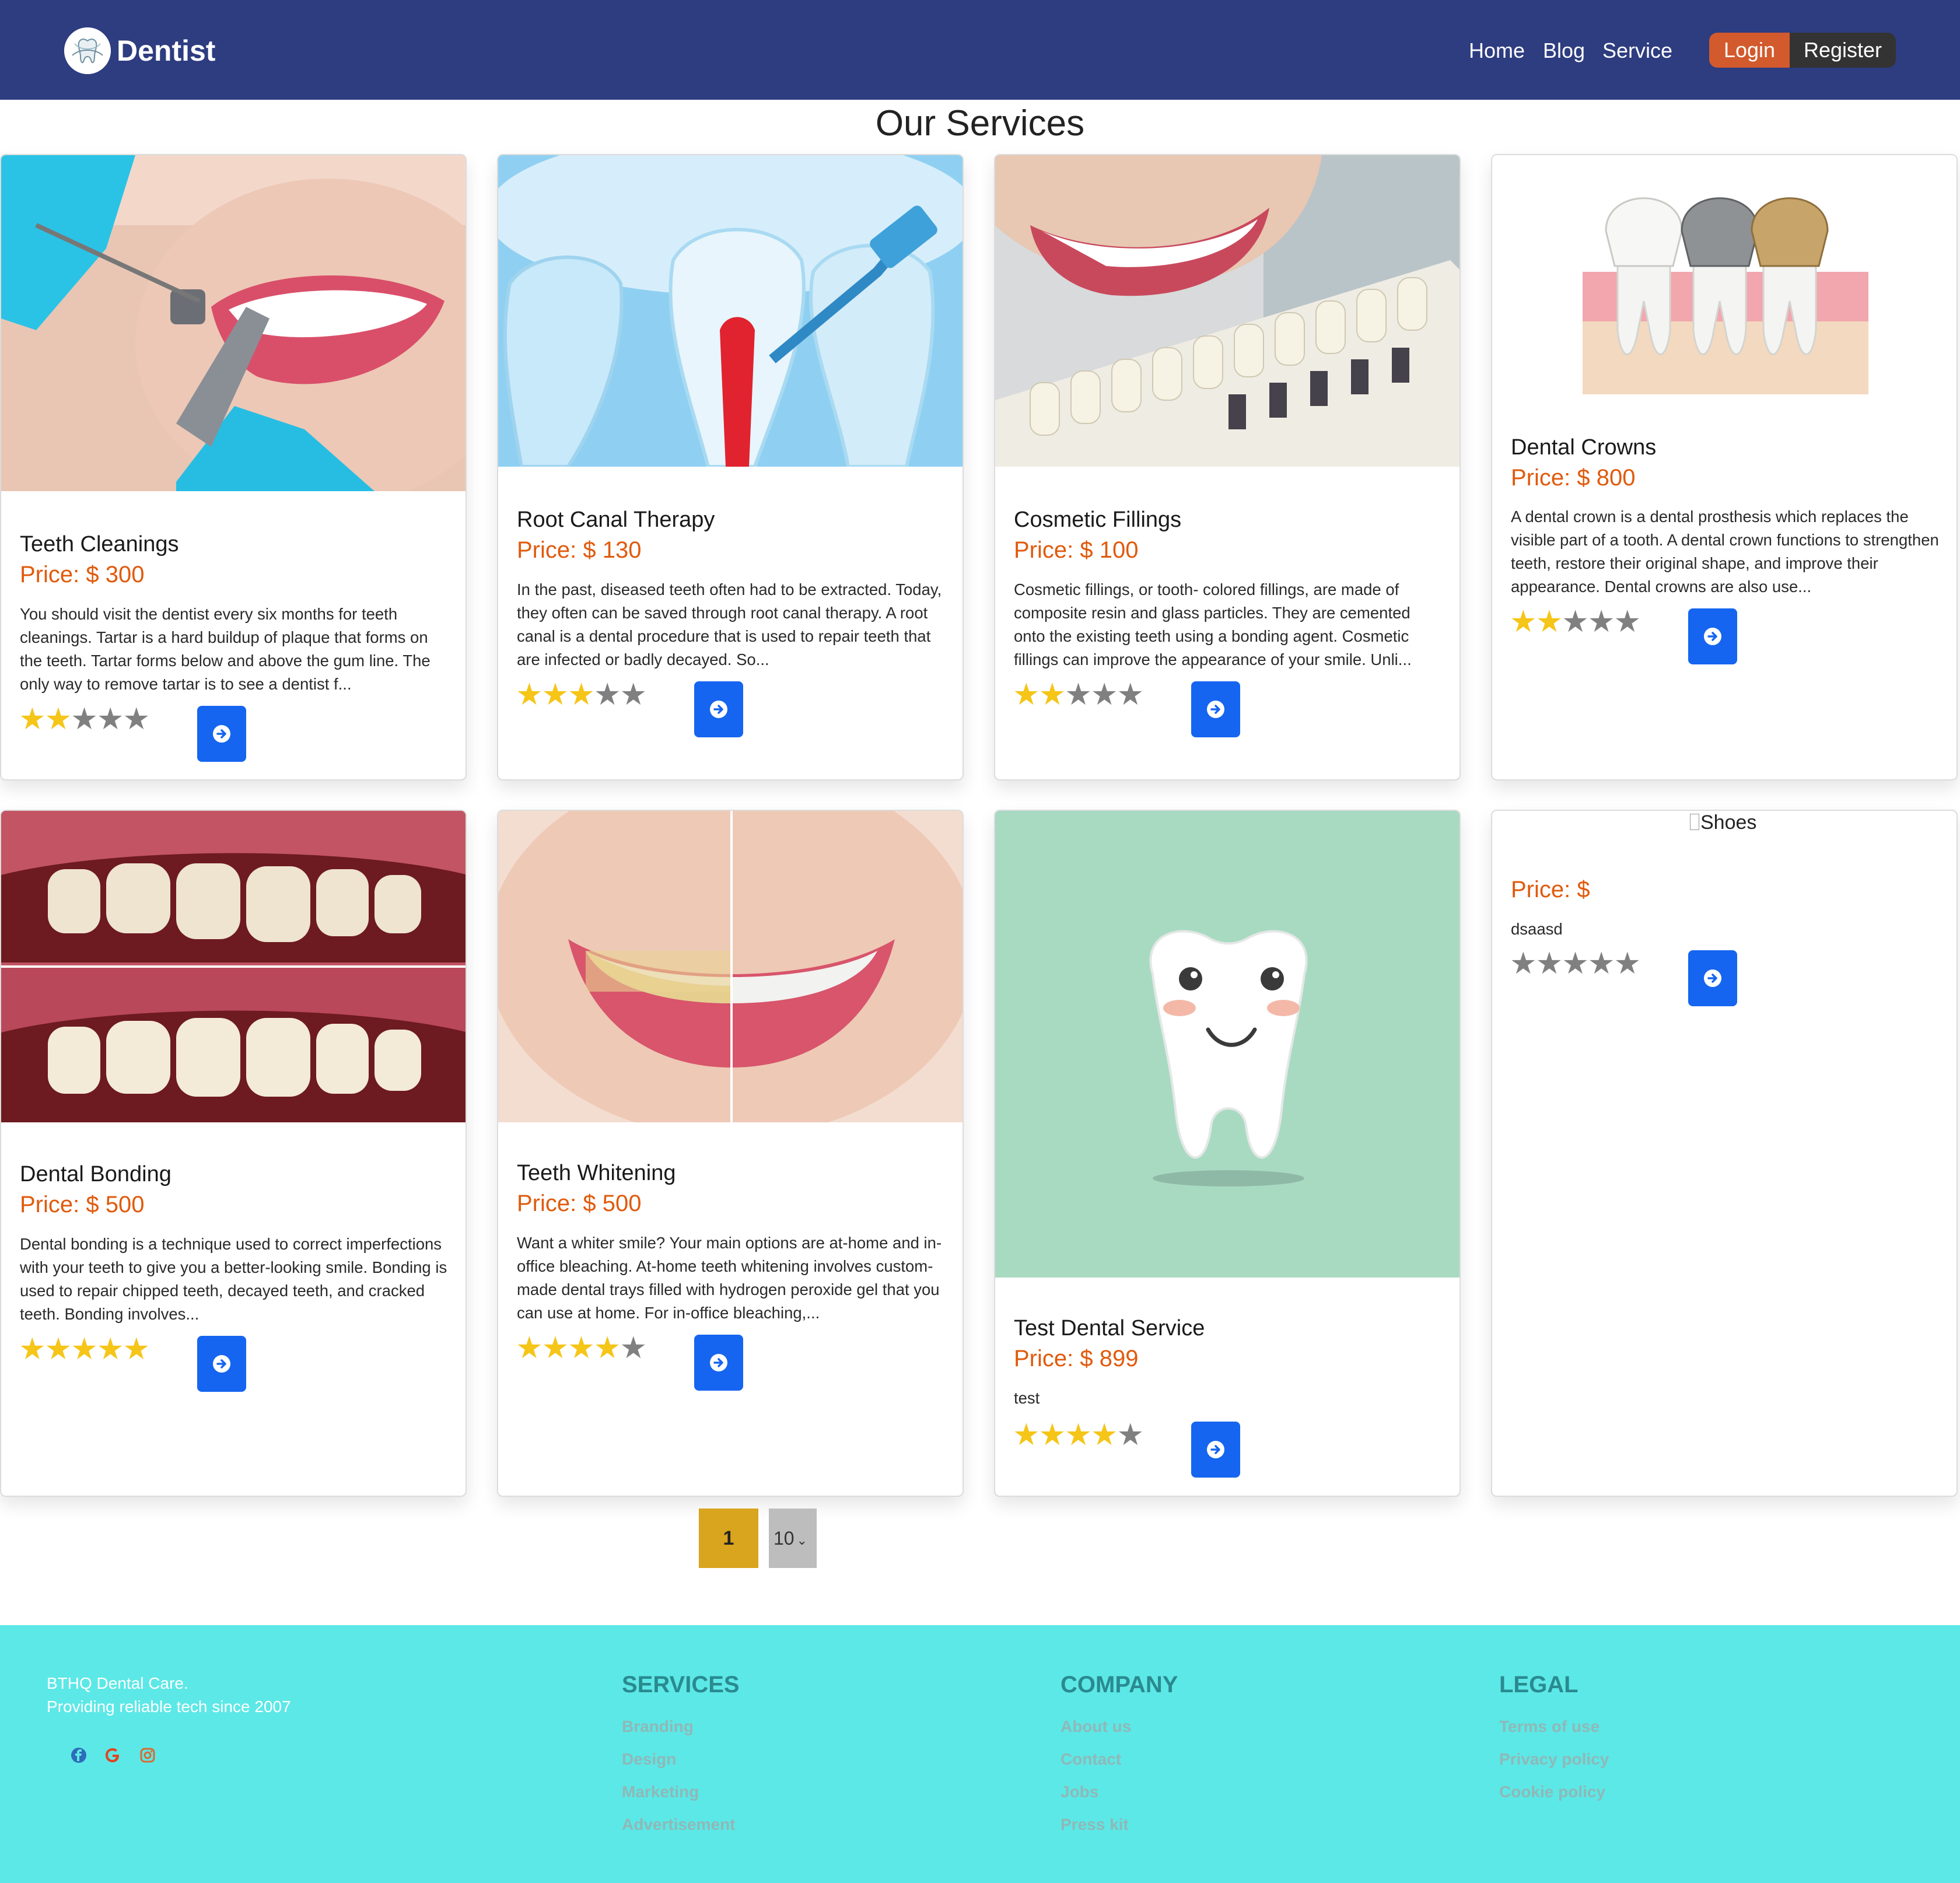 This screenshot has width=1960, height=1883. What do you see at coordinates (1094, 1824) in the screenshot?
I see `footer-link-press-kit: Press kit` at bounding box center [1094, 1824].